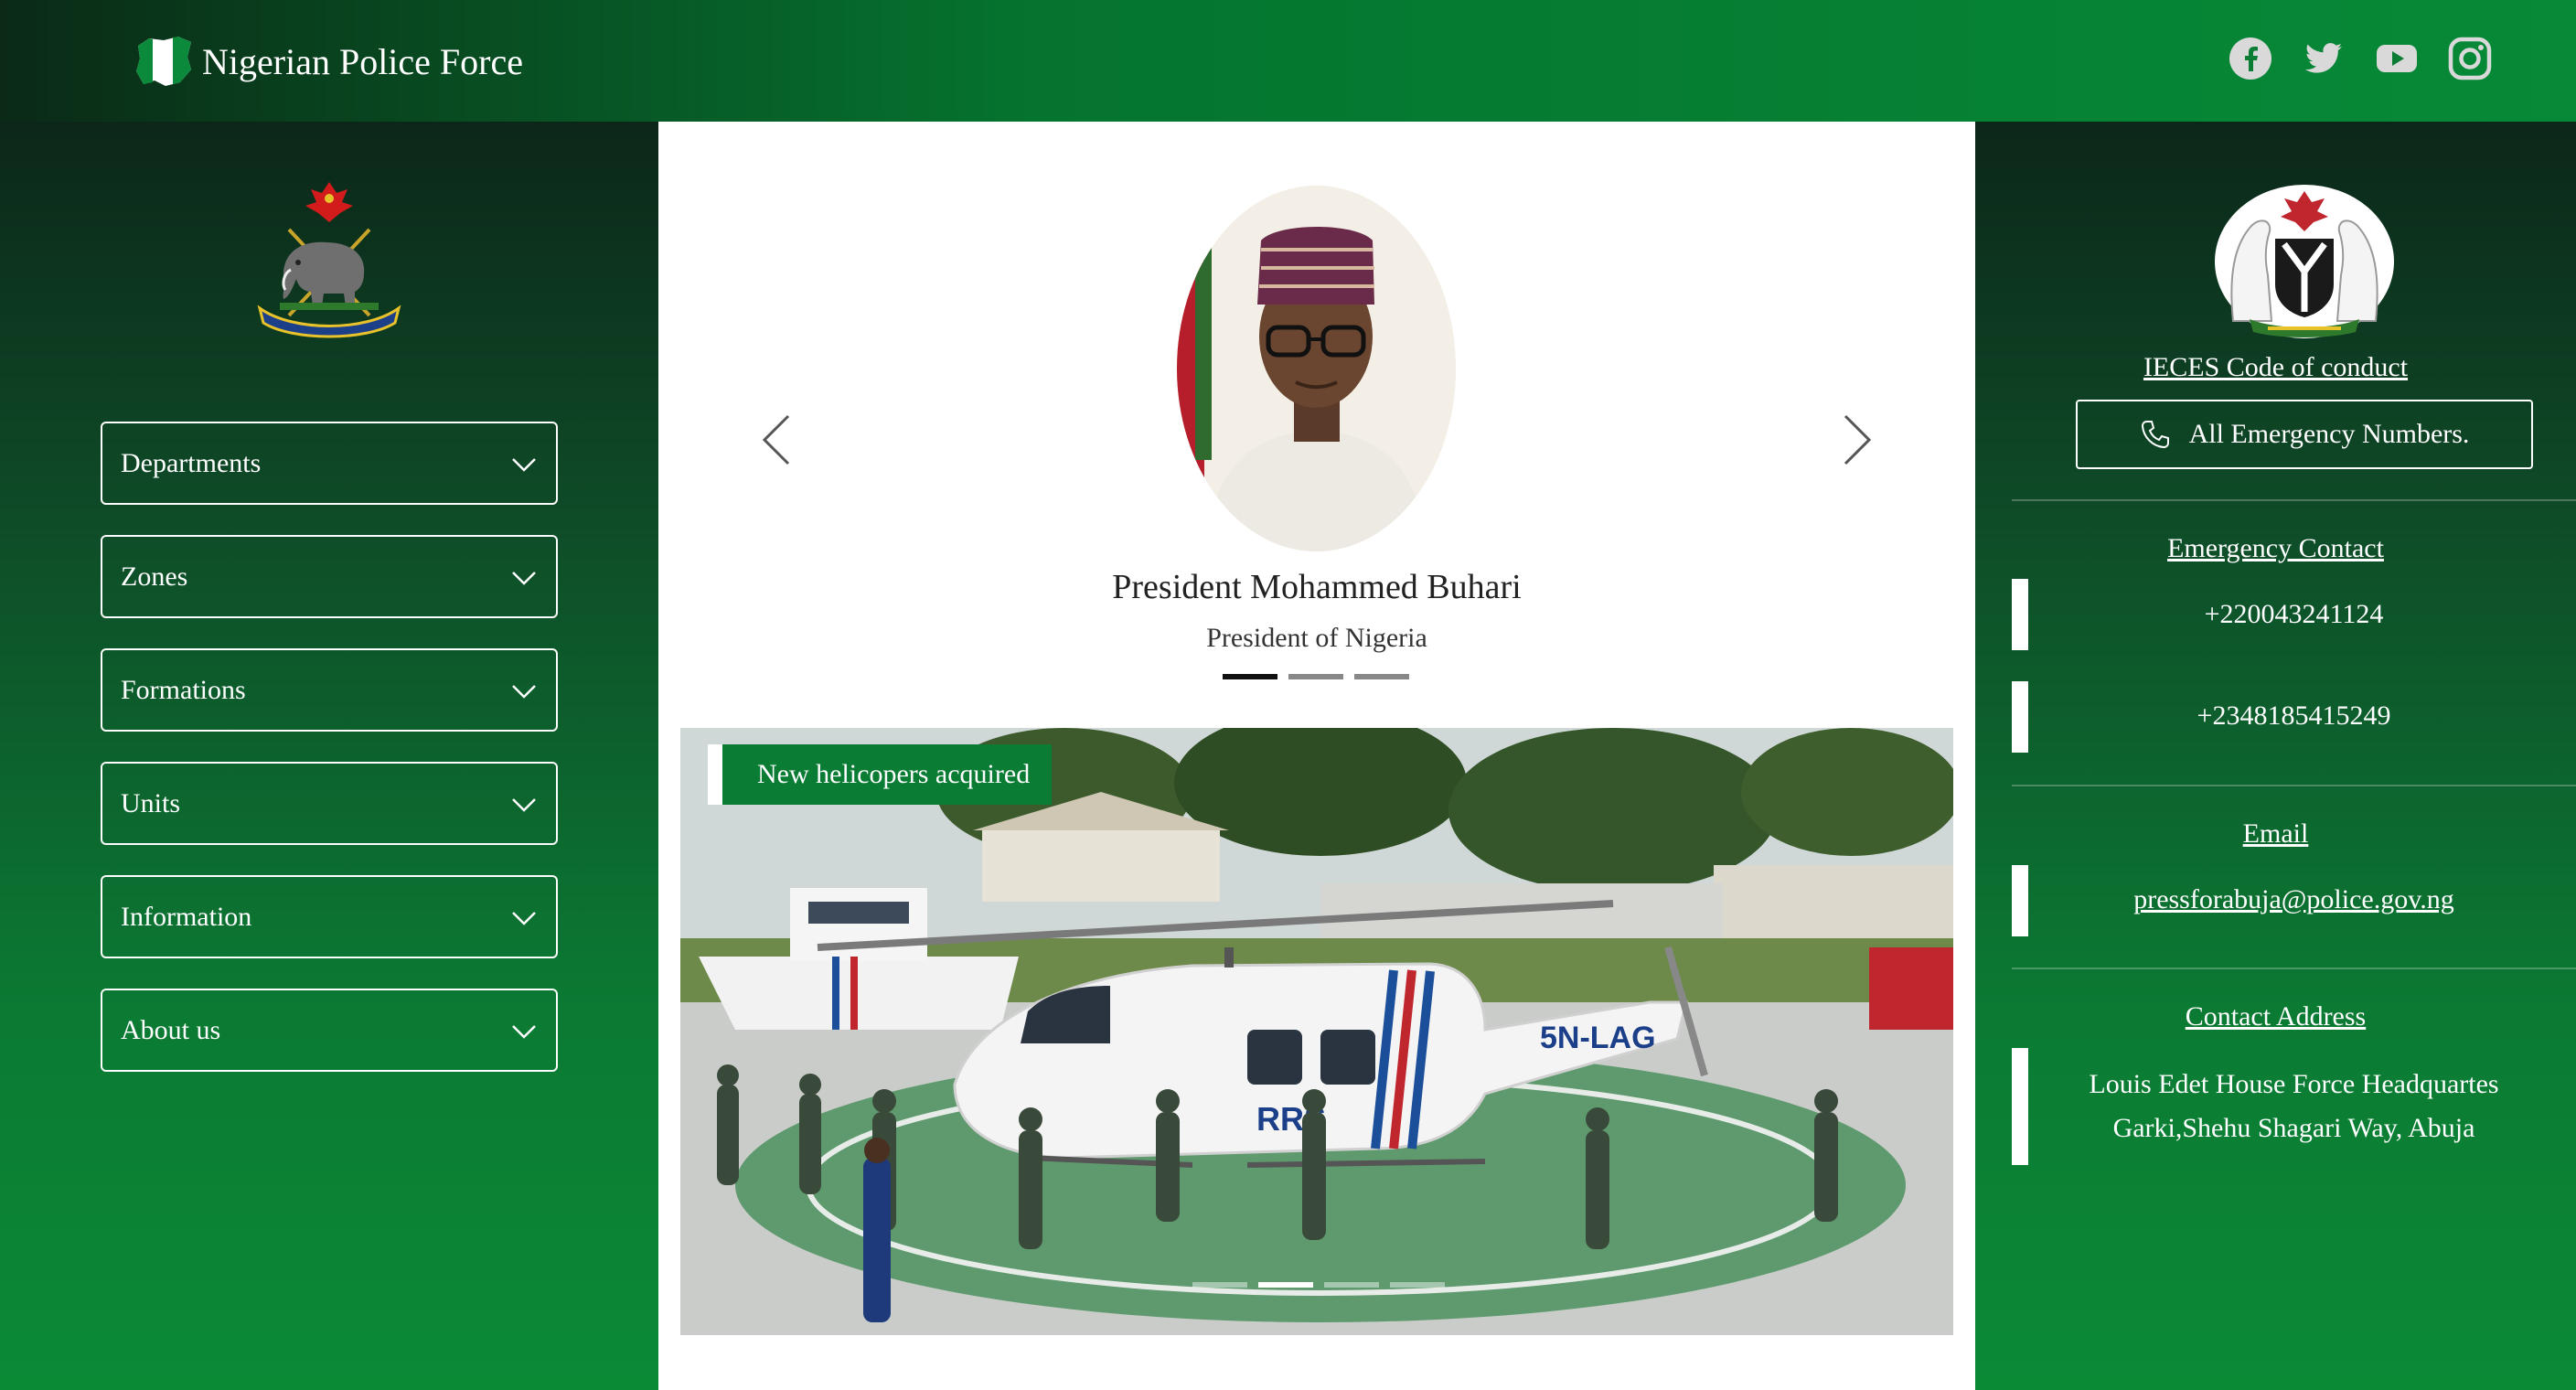 The width and height of the screenshot is (2576, 1390). Describe the element at coordinates (2293, 1128) in the screenshot. I see `address-line: Garki,Shehu Shagari Way, Abuja` at that location.